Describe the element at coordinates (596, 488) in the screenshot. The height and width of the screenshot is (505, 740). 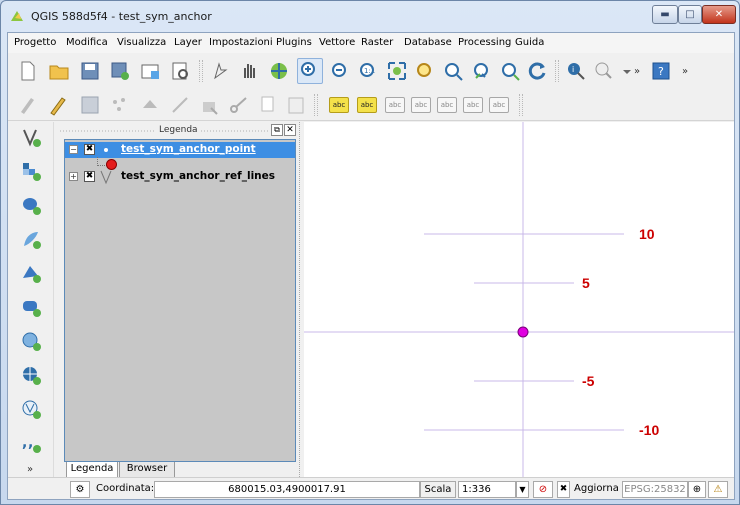
I see `render-label: Aggiorna` at that location.